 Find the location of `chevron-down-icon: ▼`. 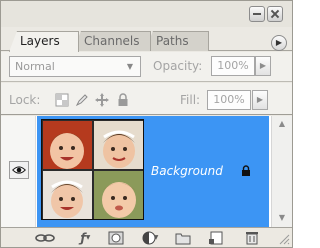

chevron-down-icon: ▼ is located at coordinates (130, 66).